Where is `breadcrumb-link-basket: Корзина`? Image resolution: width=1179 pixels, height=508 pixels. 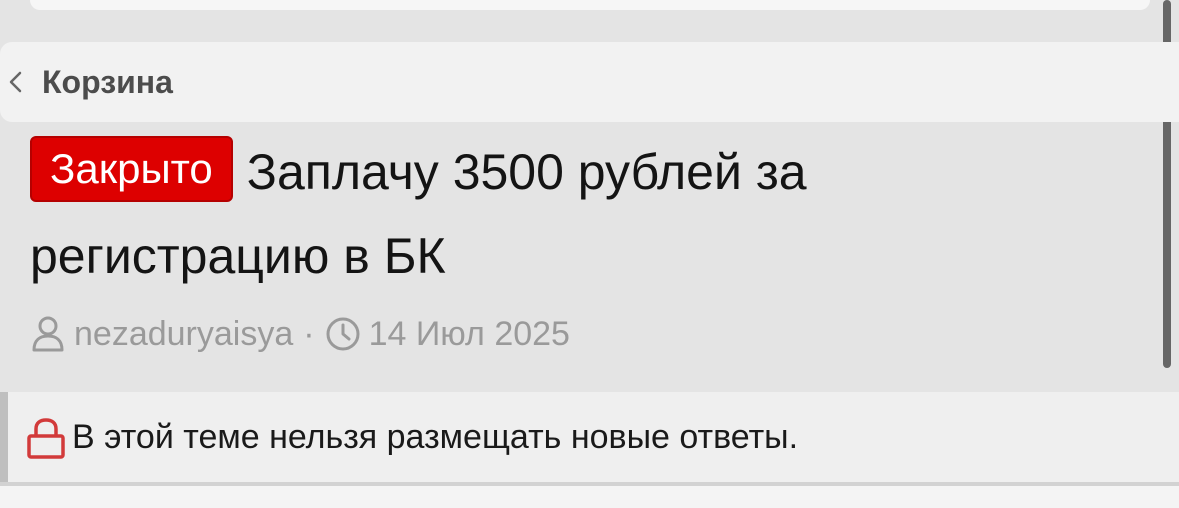 breadcrumb-link-basket: Корзина is located at coordinates (107, 82).